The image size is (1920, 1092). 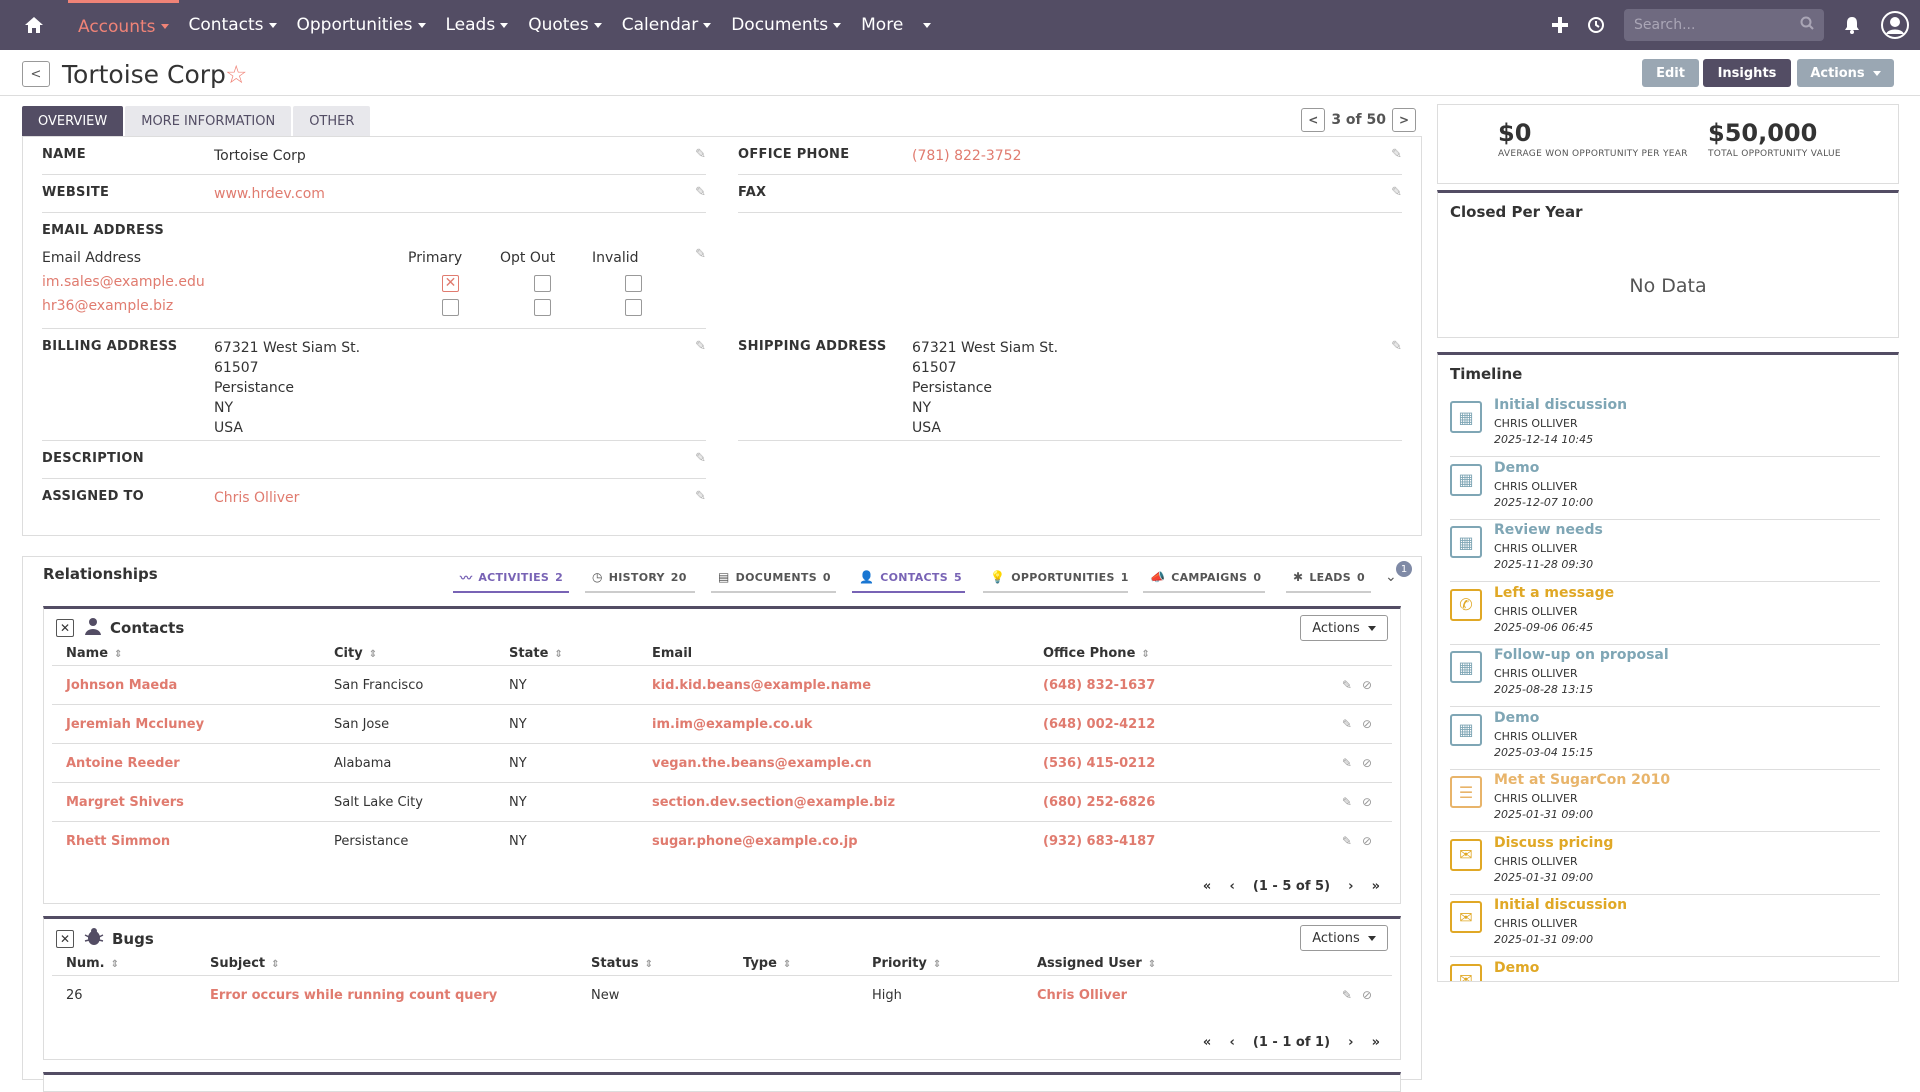 What do you see at coordinates (1099, 763) in the screenshot?
I see `table-cell: (536) 415-0212` at bounding box center [1099, 763].